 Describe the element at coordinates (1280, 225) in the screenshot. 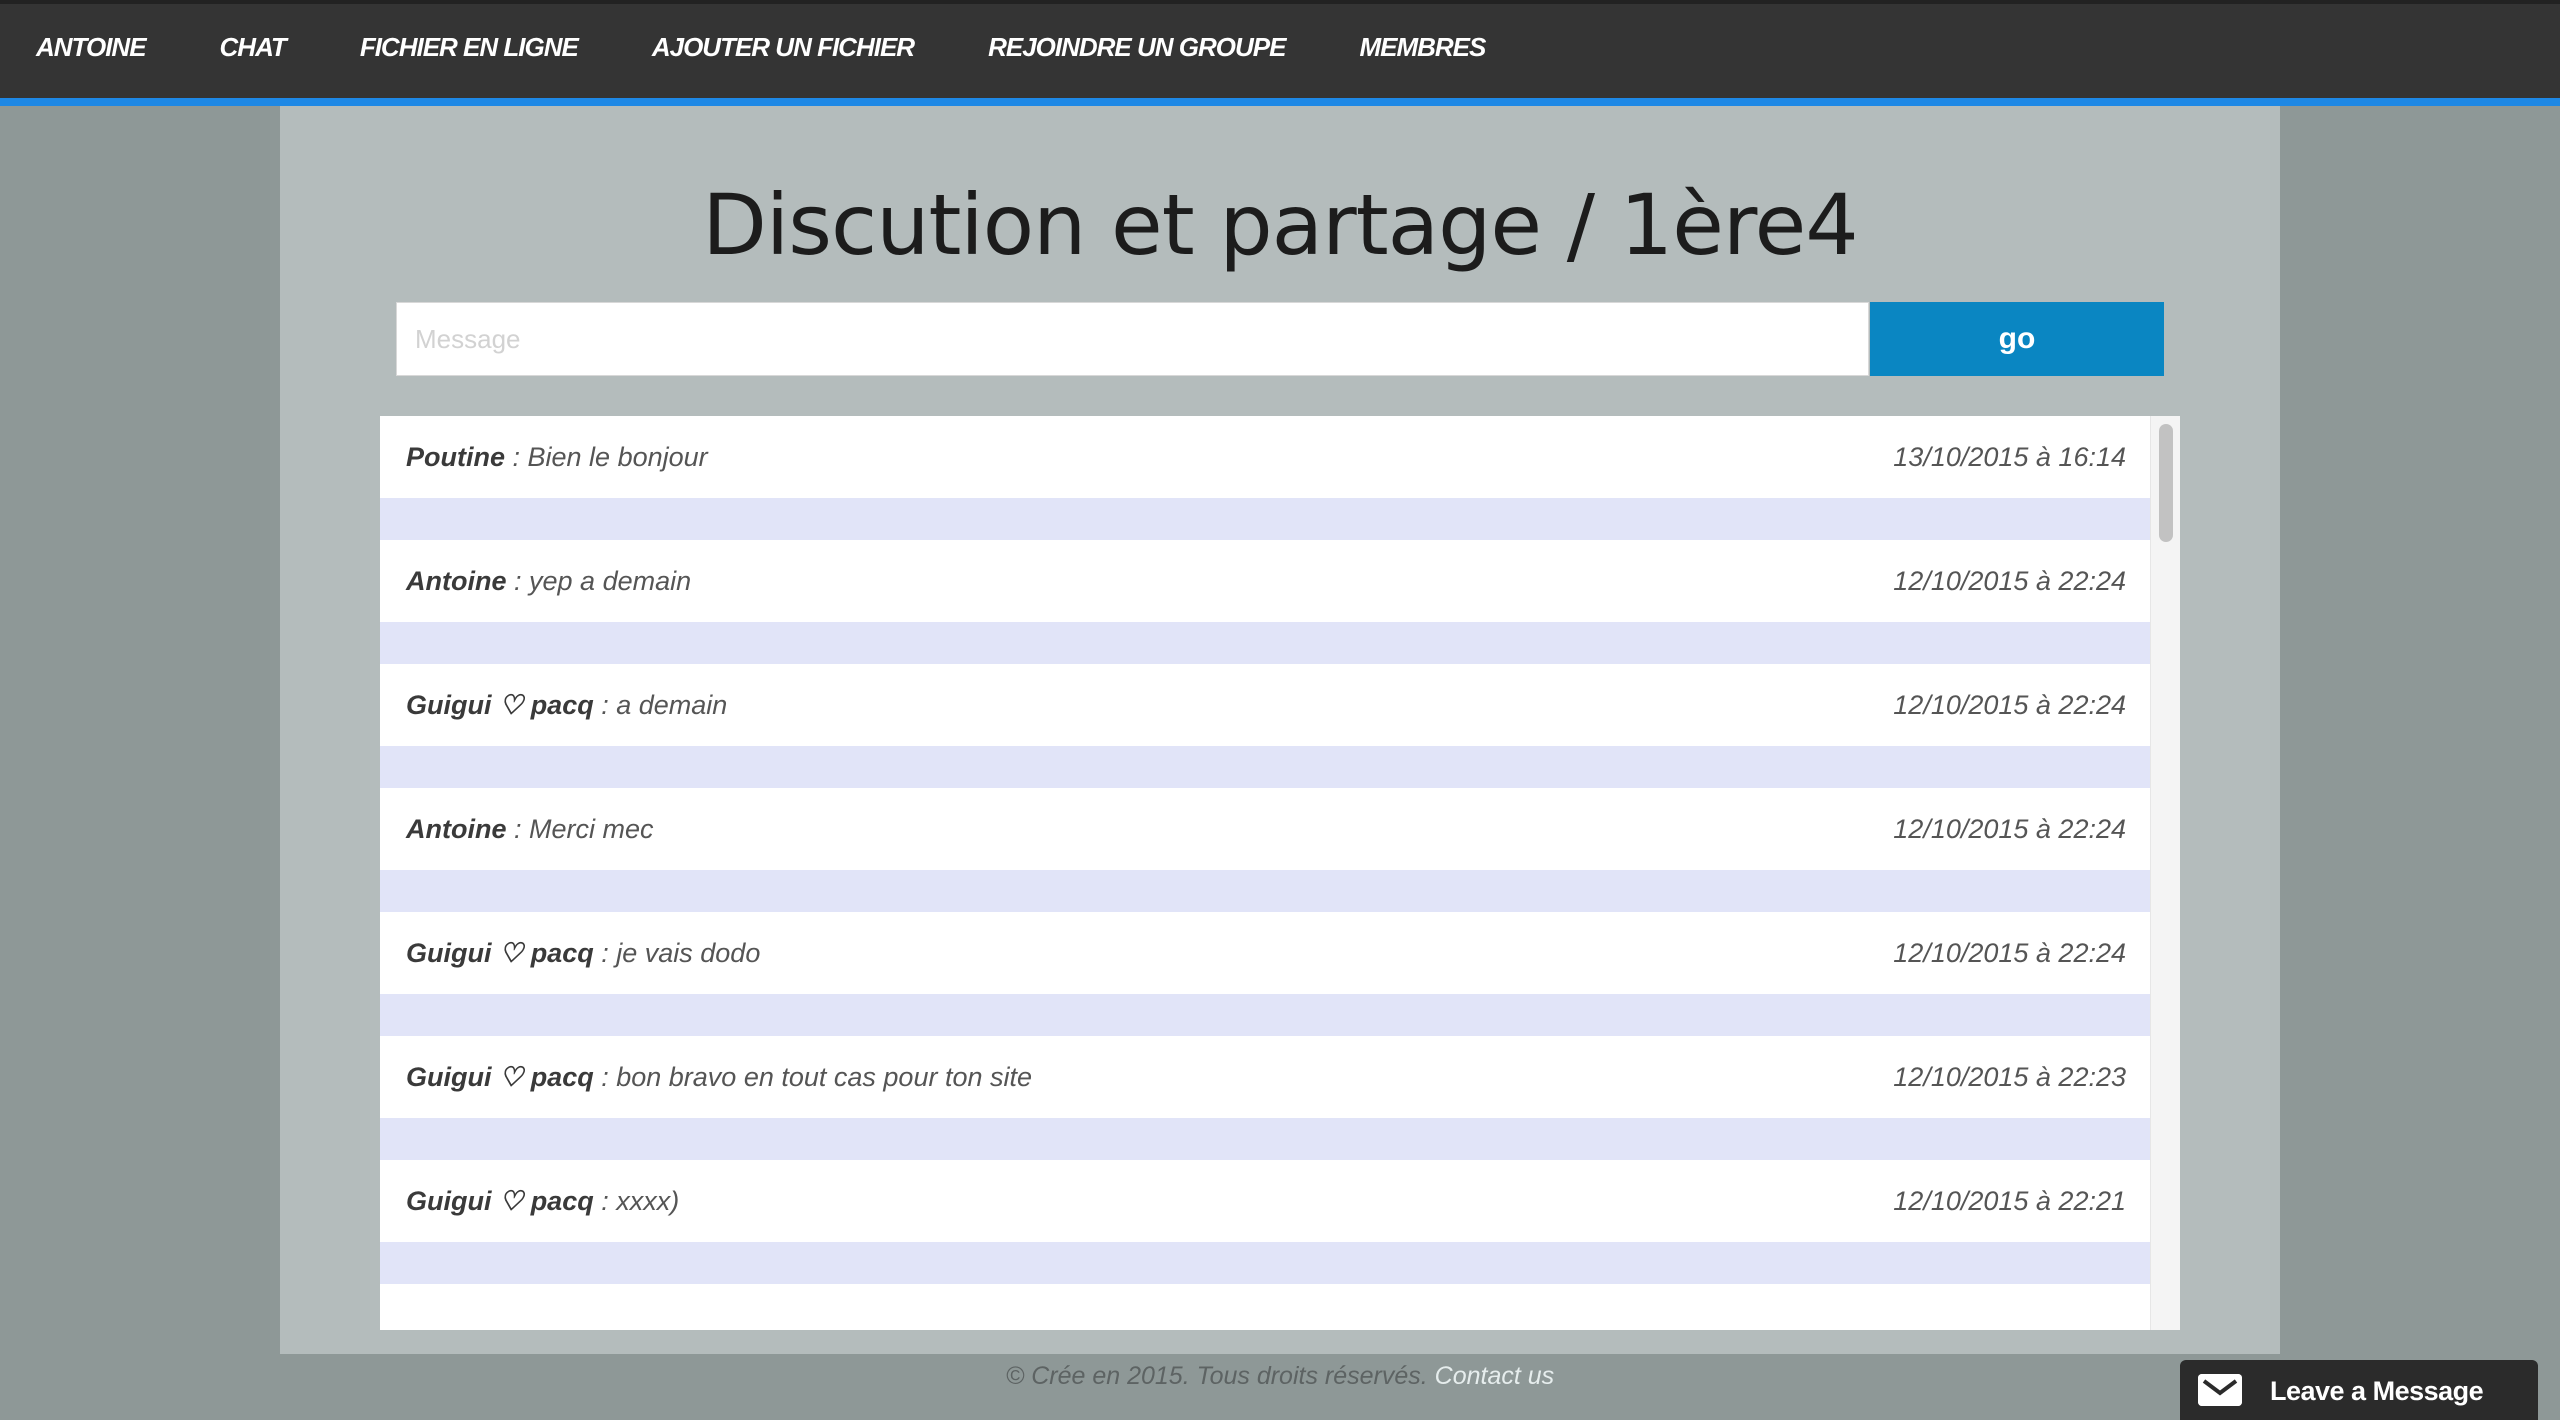

I see `page-title: Discution et partage / 1ère4` at that location.